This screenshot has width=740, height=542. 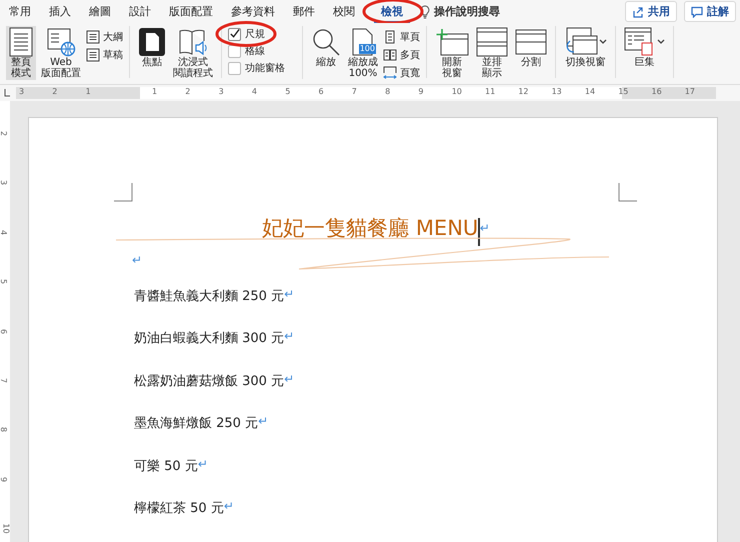 I want to click on ribbon-button: 焦點, so click(x=152, y=47).